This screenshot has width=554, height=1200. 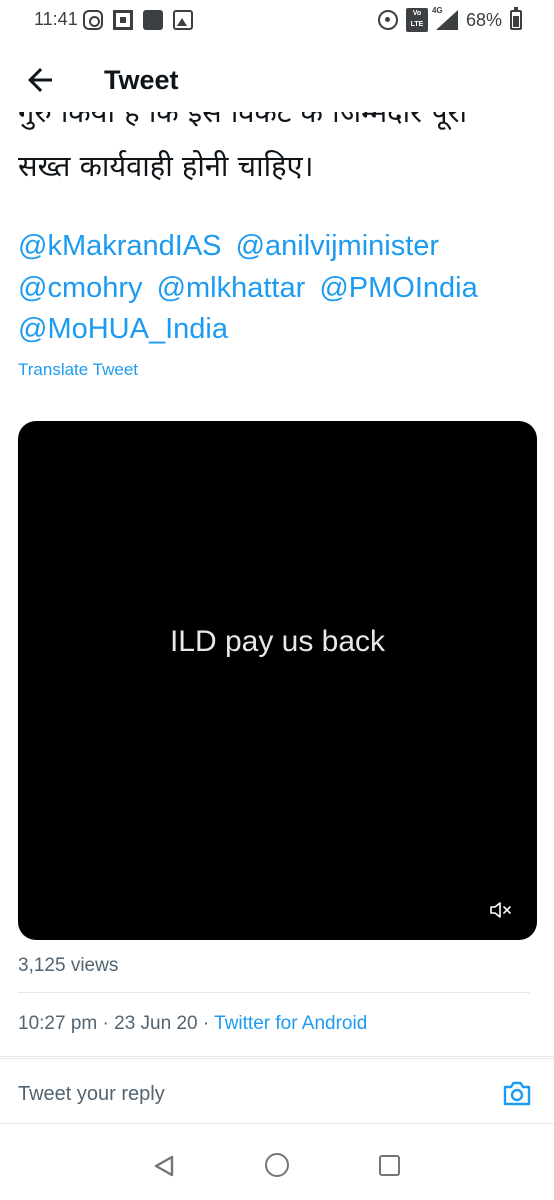 What do you see at coordinates (416, 20) in the screenshot?
I see `volte-icon: Vo LTE` at bounding box center [416, 20].